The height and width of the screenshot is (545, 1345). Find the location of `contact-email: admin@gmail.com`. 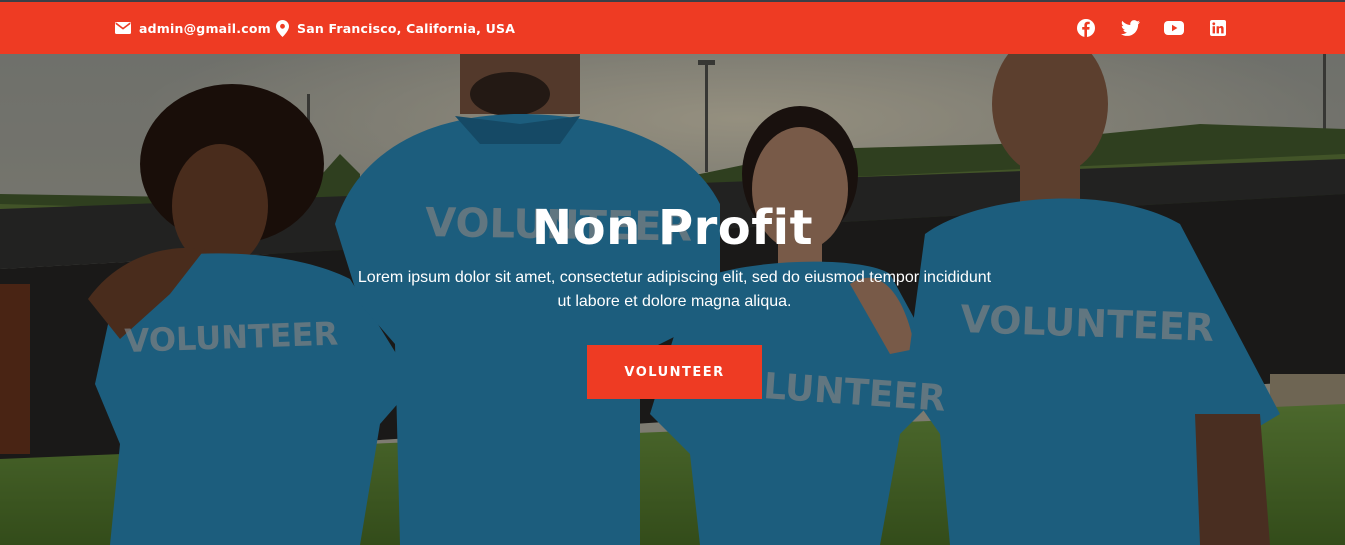

contact-email: admin@gmail.com is located at coordinates (193, 28).